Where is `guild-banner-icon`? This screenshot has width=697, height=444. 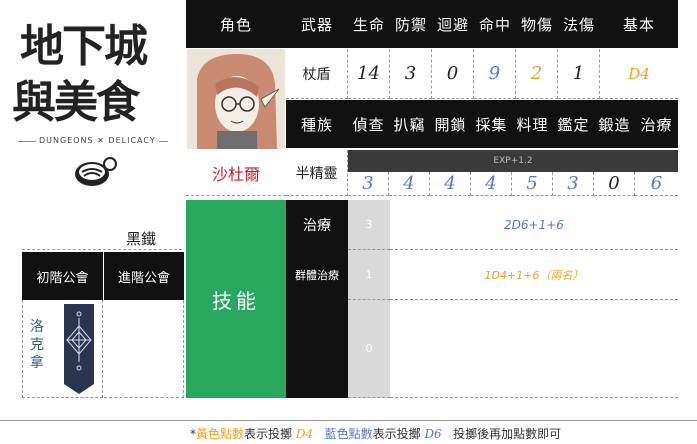 guild-banner-icon is located at coordinates (79, 349).